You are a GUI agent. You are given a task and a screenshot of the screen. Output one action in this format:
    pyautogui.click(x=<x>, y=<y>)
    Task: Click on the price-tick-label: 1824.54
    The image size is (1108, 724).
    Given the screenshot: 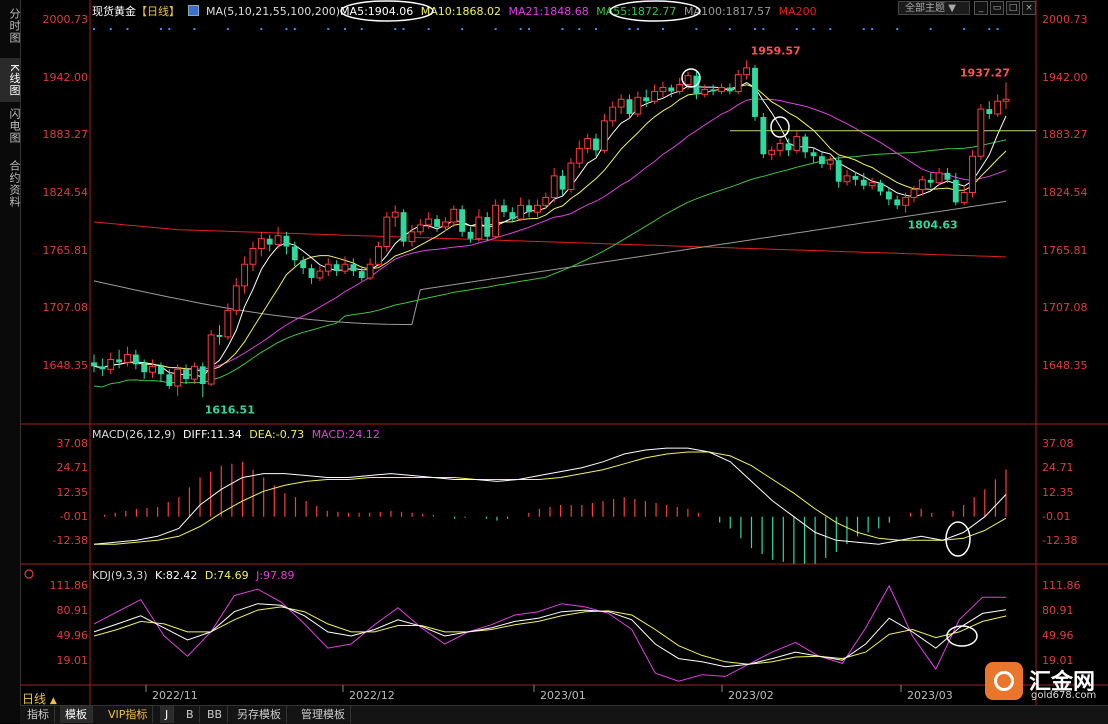 What is the action you would take?
    pyautogui.click(x=65, y=192)
    